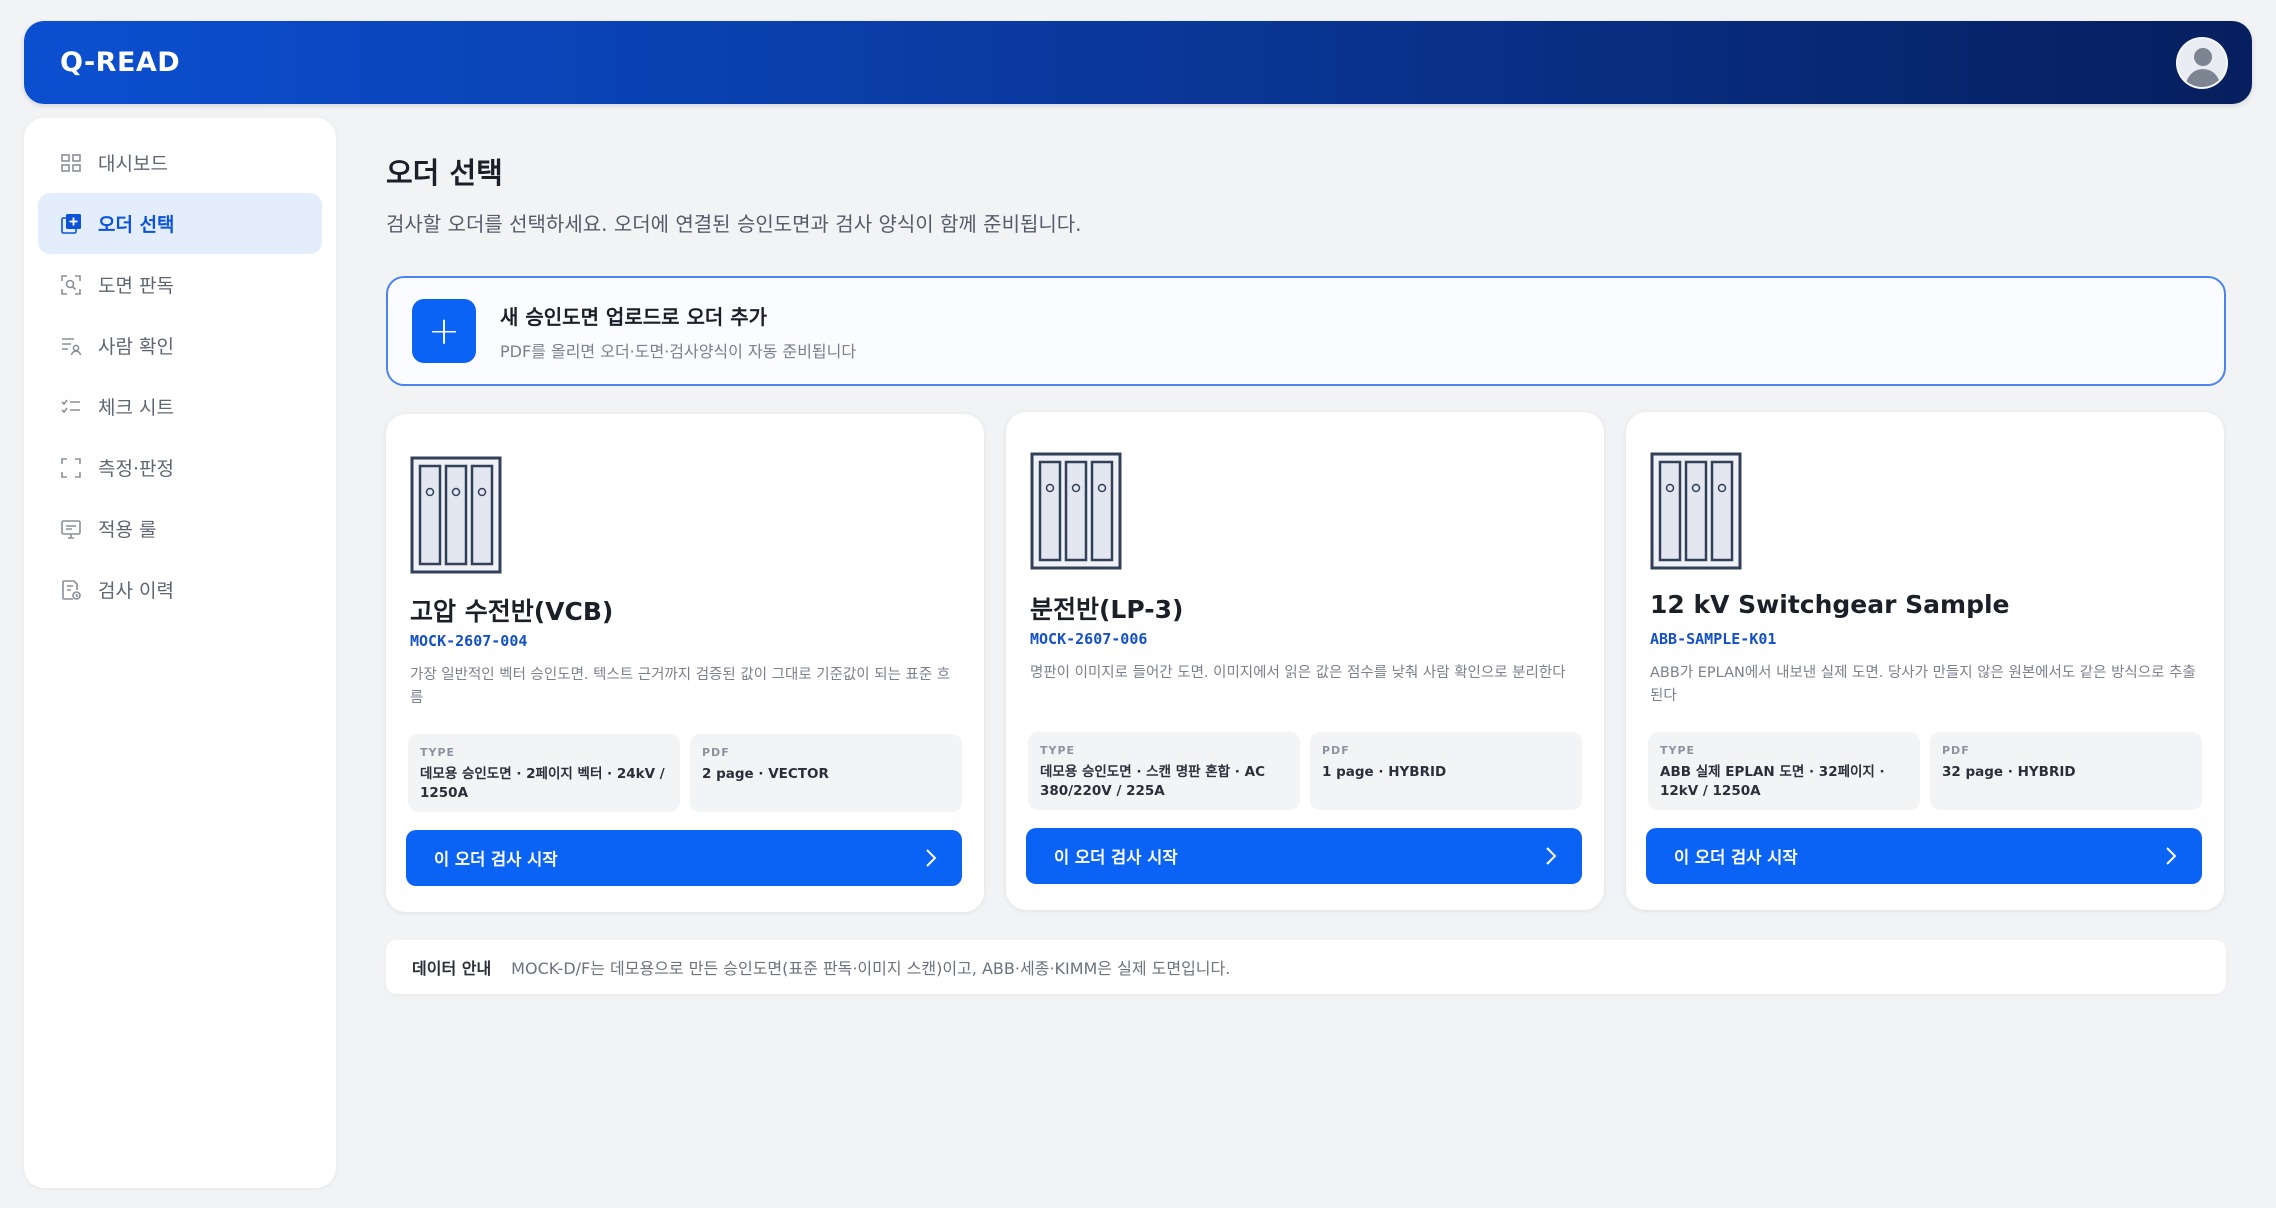  I want to click on pdf-value: 32 page · HYBRID, so click(2009, 772).